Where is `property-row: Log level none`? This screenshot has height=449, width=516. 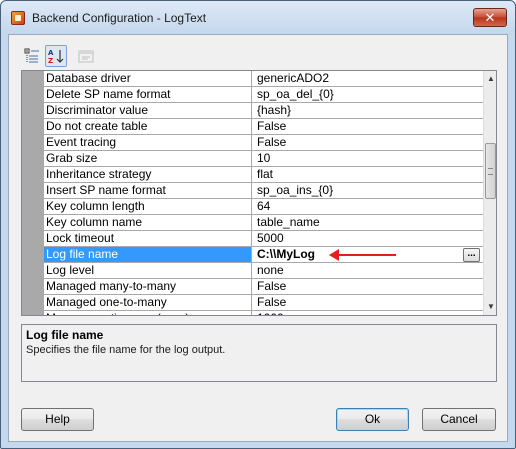 property-row: Log level none is located at coordinates (263, 271).